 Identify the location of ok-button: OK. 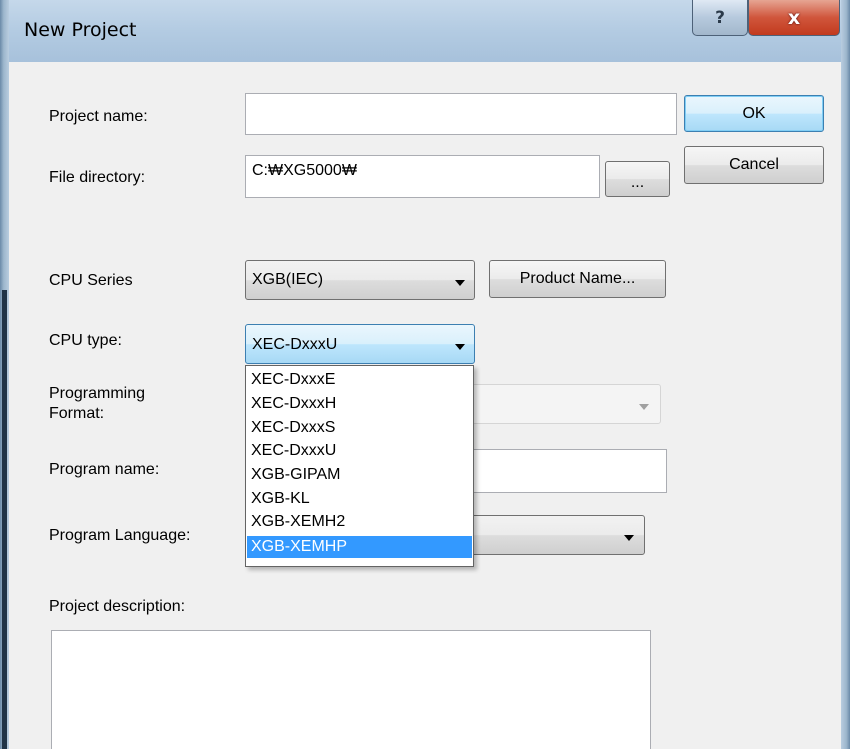
(754, 113).